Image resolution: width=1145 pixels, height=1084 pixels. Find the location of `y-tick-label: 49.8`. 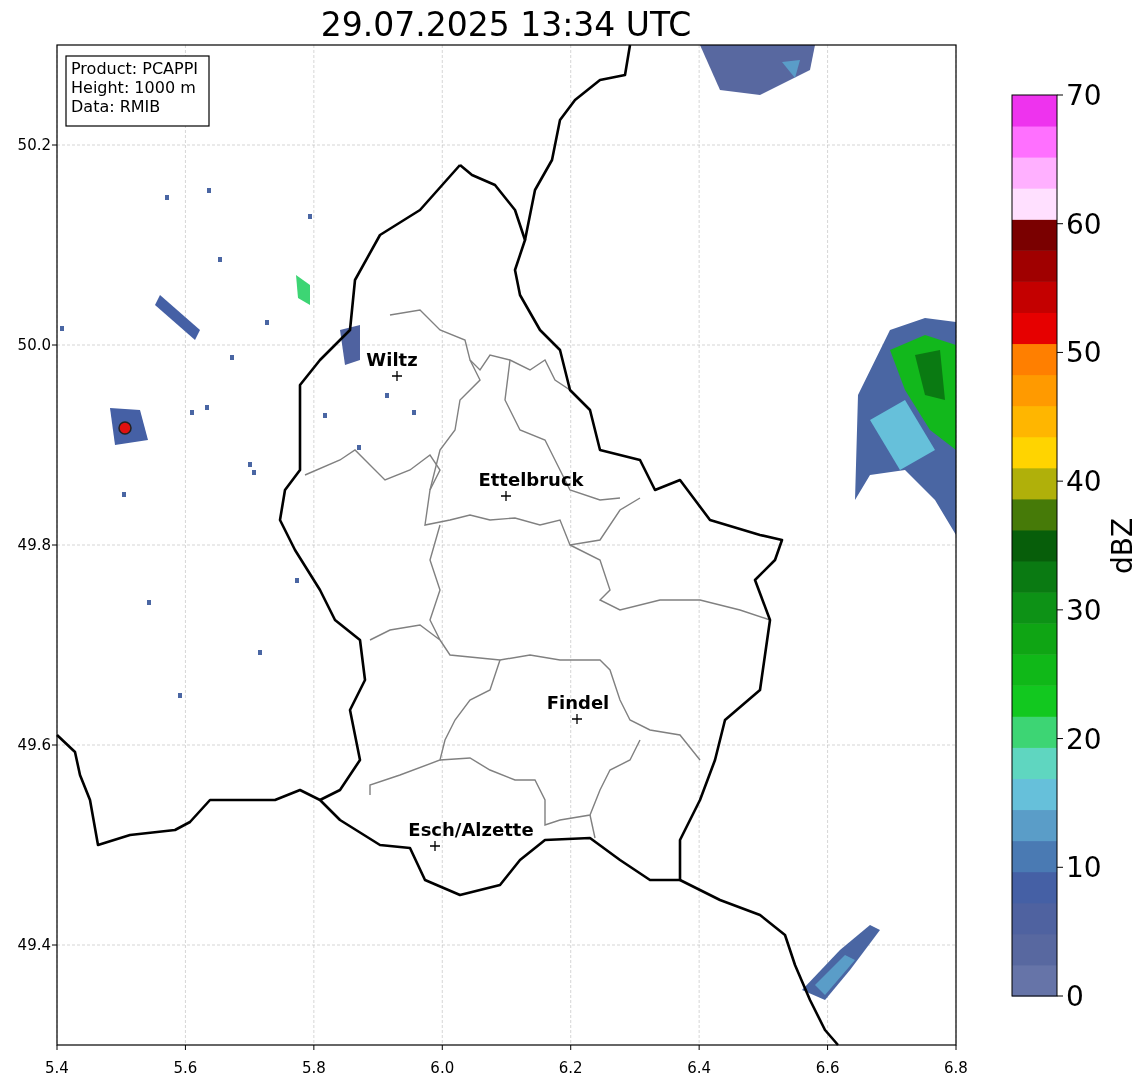

y-tick-label: 49.8 is located at coordinates (34, 545).